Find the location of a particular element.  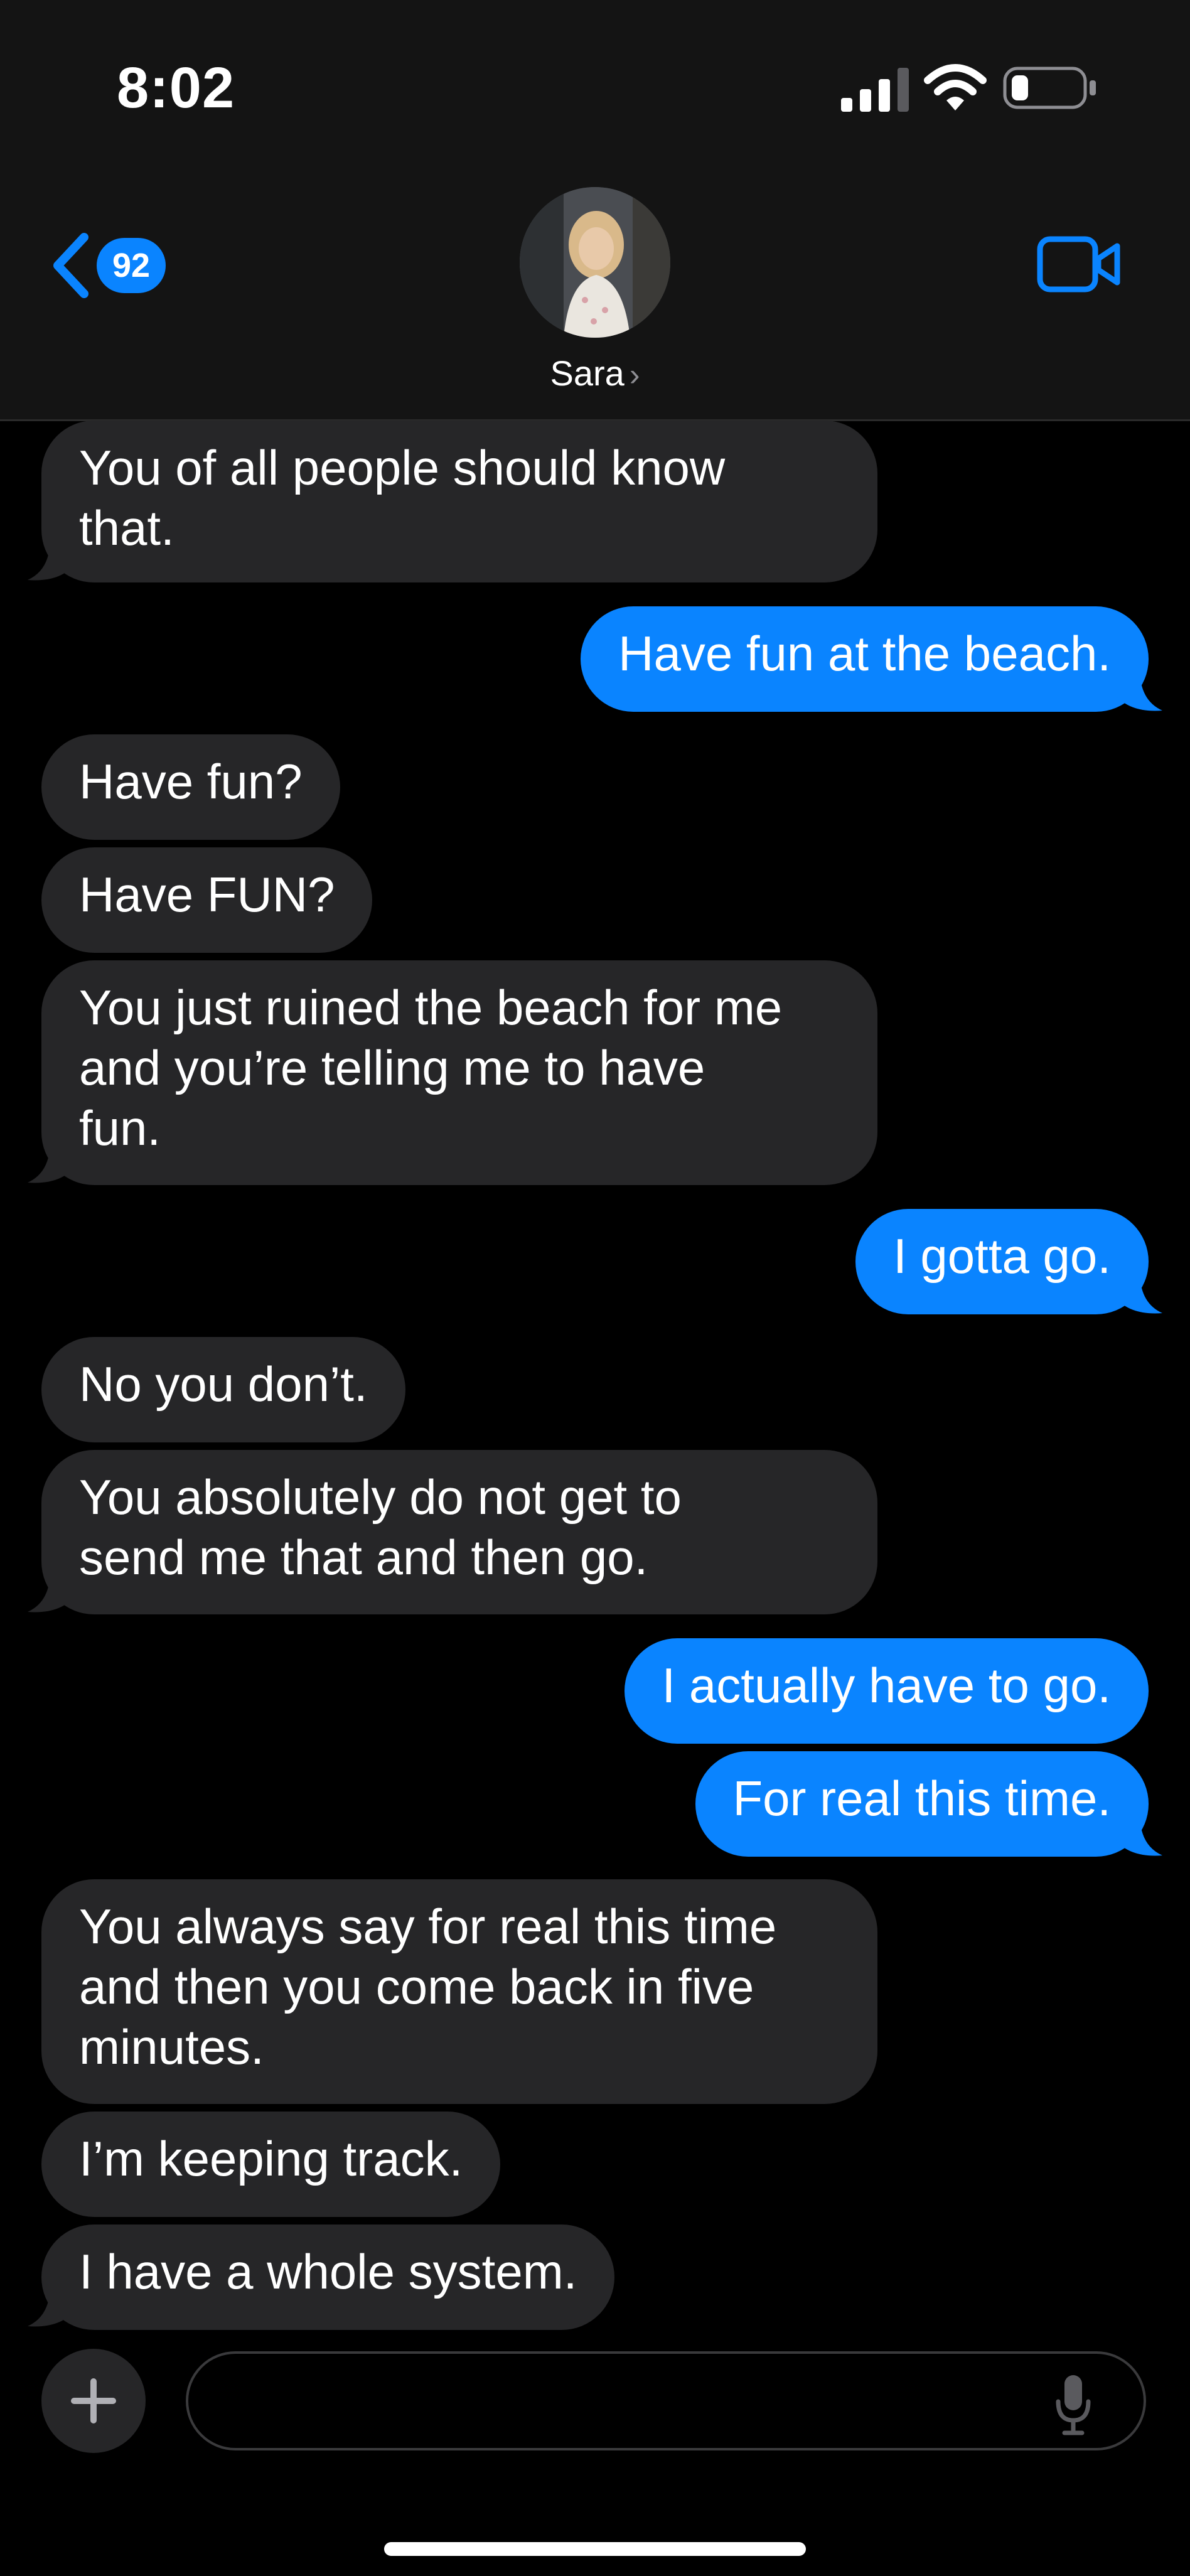

message-bubble-incoming: I have a whole system. is located at coordinates (328, 2277).